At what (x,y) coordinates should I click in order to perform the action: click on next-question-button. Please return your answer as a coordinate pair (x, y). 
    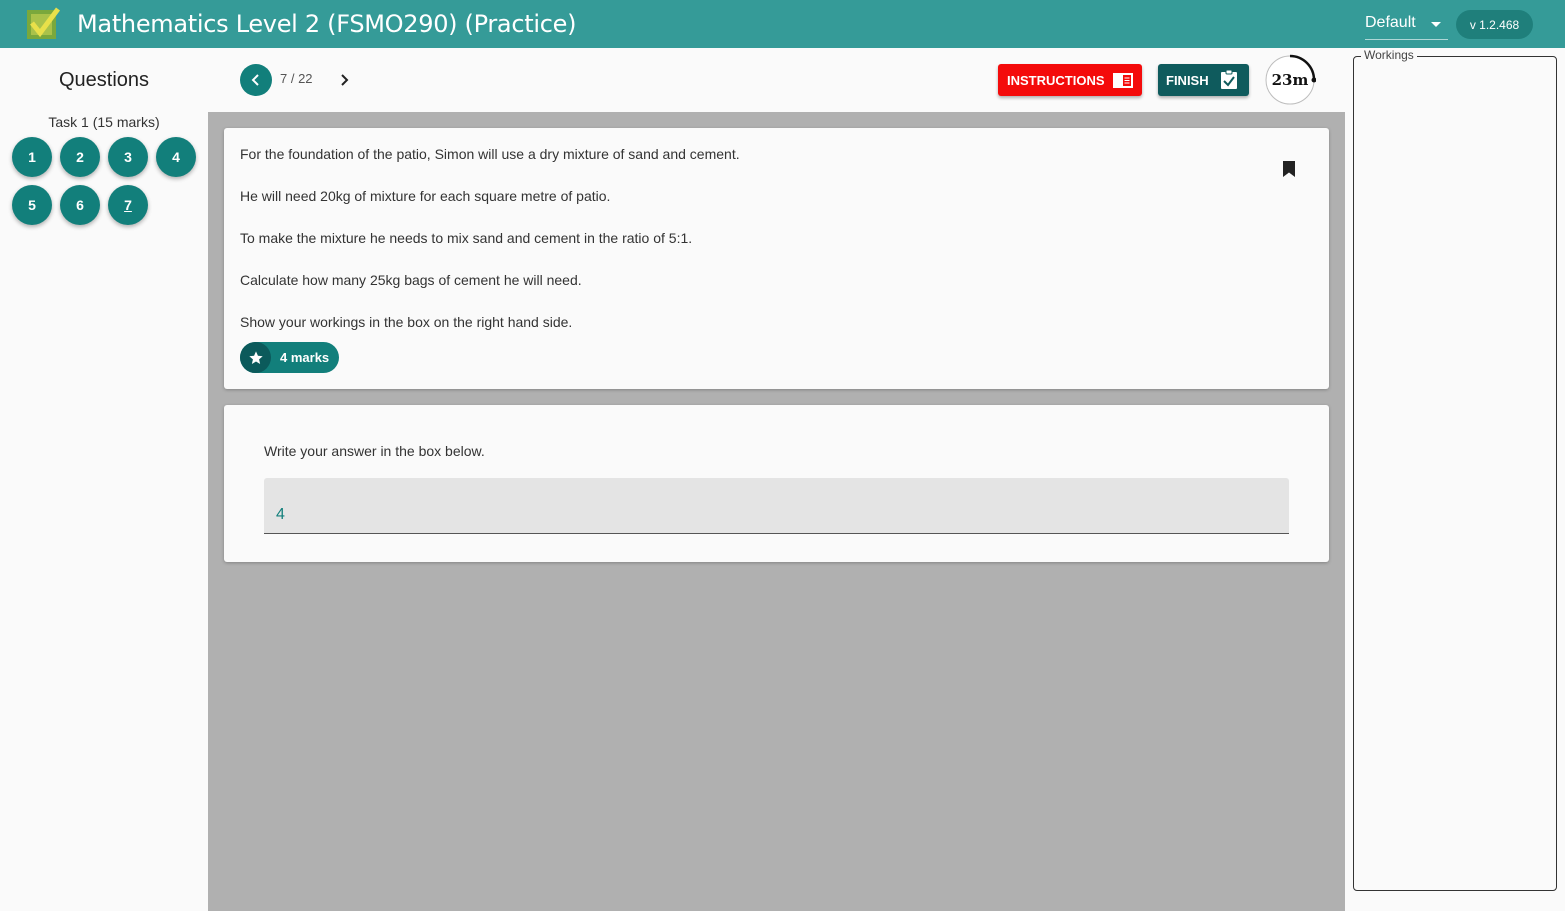
    Looking at the image, I should click on (344, 80).